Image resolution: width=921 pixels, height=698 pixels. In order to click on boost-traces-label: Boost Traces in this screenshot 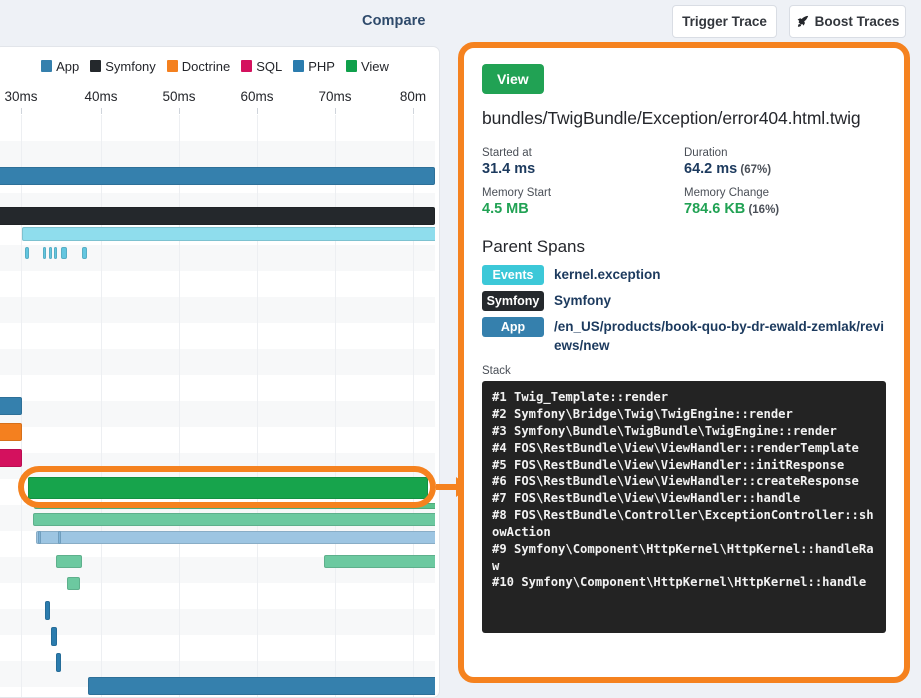, I will do `click(857, 21)`.